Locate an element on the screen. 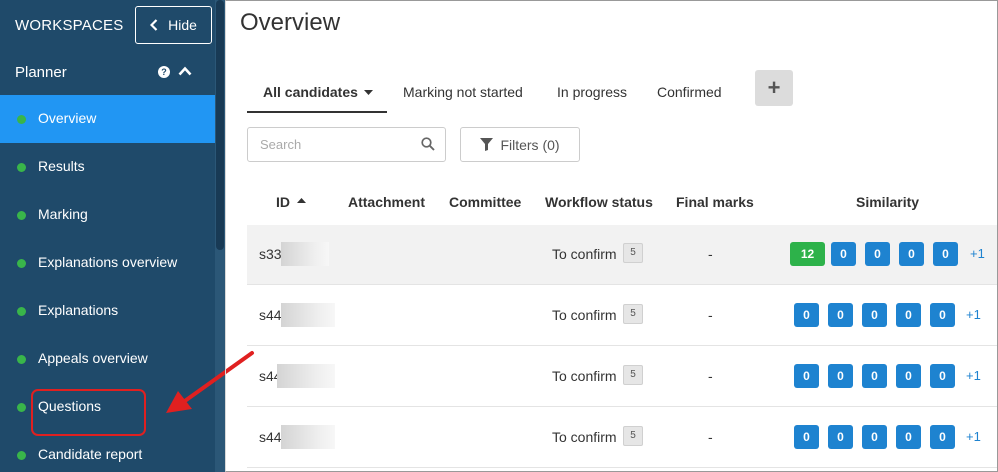  sidebar-item-label: Explanations overview is located at coordinates (108, 262).